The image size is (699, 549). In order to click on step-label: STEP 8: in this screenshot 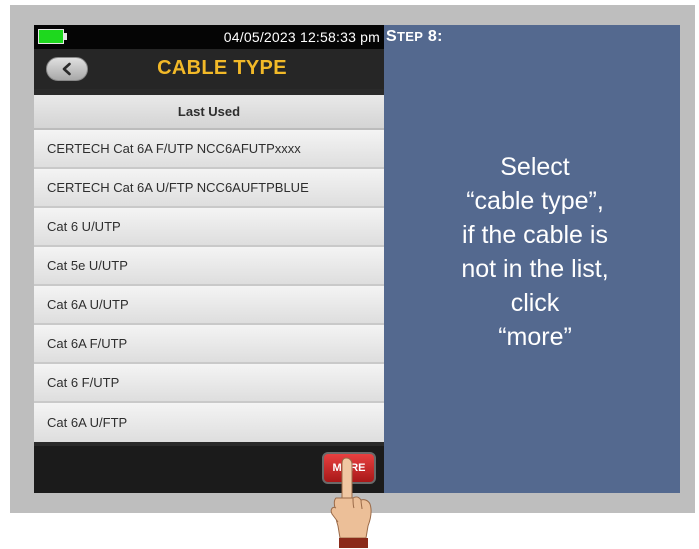, I will do `click(414, 37)`.